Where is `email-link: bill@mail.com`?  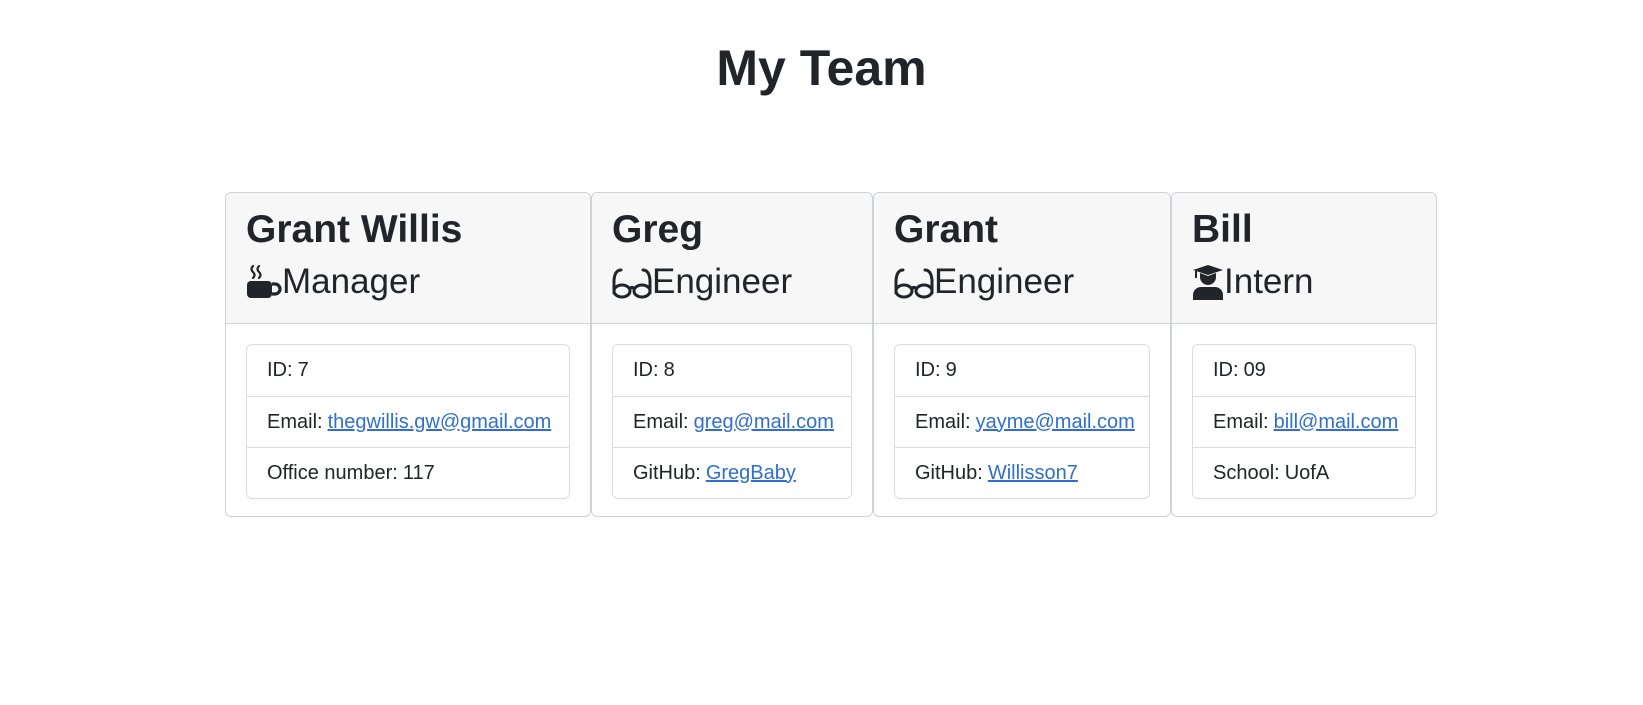 email-link: bill@mail.com is located at coordinates (1336, 422).